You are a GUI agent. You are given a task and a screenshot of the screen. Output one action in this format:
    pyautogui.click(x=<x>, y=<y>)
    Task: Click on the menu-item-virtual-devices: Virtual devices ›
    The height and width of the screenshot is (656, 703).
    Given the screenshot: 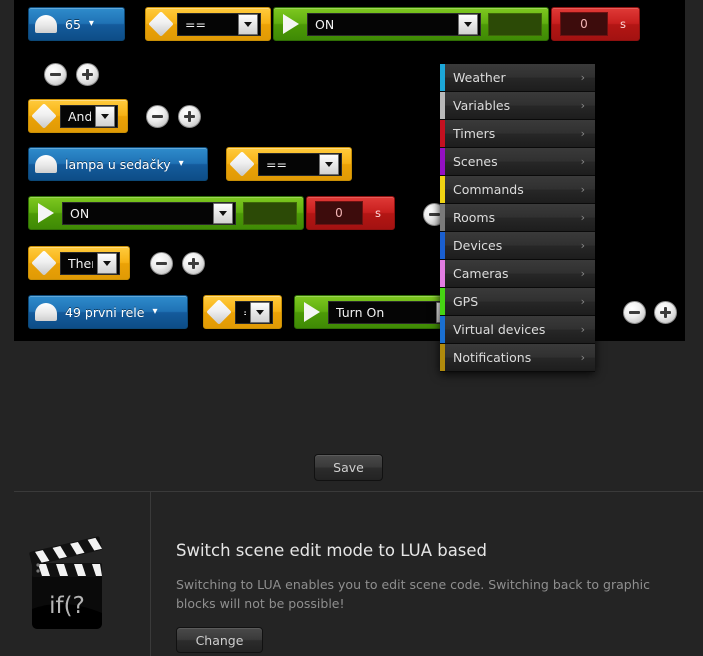 What is the action you would take?
    pyautogui.click(x=517, y=330)
    